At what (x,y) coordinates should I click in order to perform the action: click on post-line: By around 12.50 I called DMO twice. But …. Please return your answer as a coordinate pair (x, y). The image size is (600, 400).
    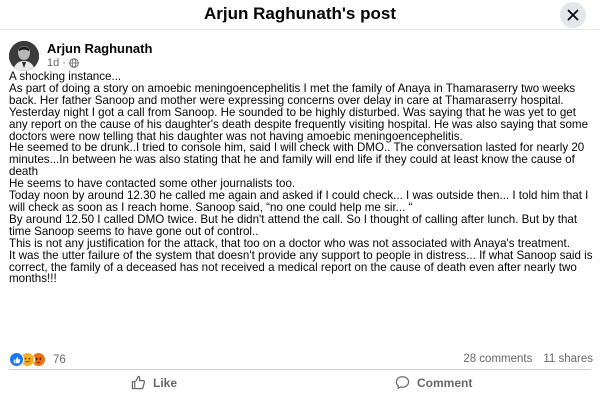
    Looking at the image, I should click on (293, 225).